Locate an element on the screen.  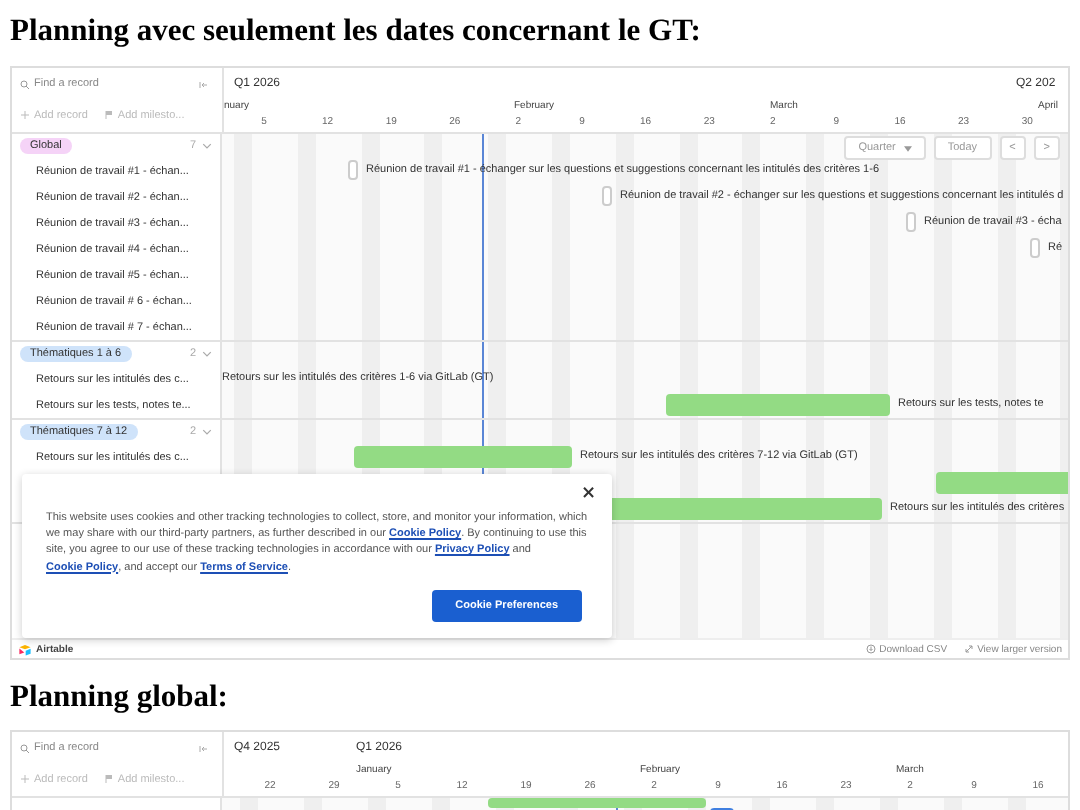
download-icon is located at coordinates (870, 649).